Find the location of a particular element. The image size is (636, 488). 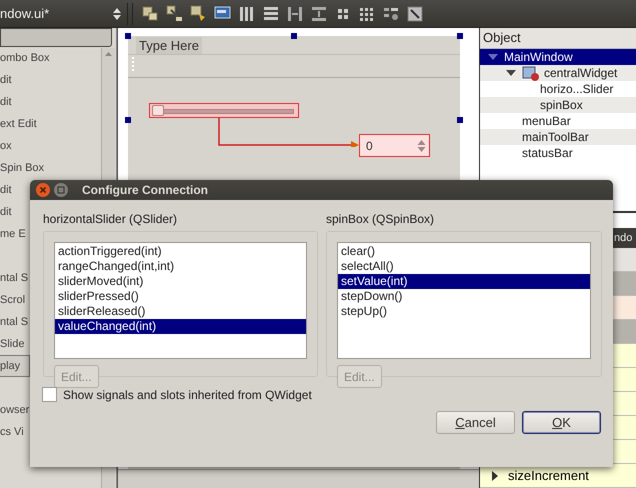

list-item: sliderMoved(int) is located at coordinates (180, 281).